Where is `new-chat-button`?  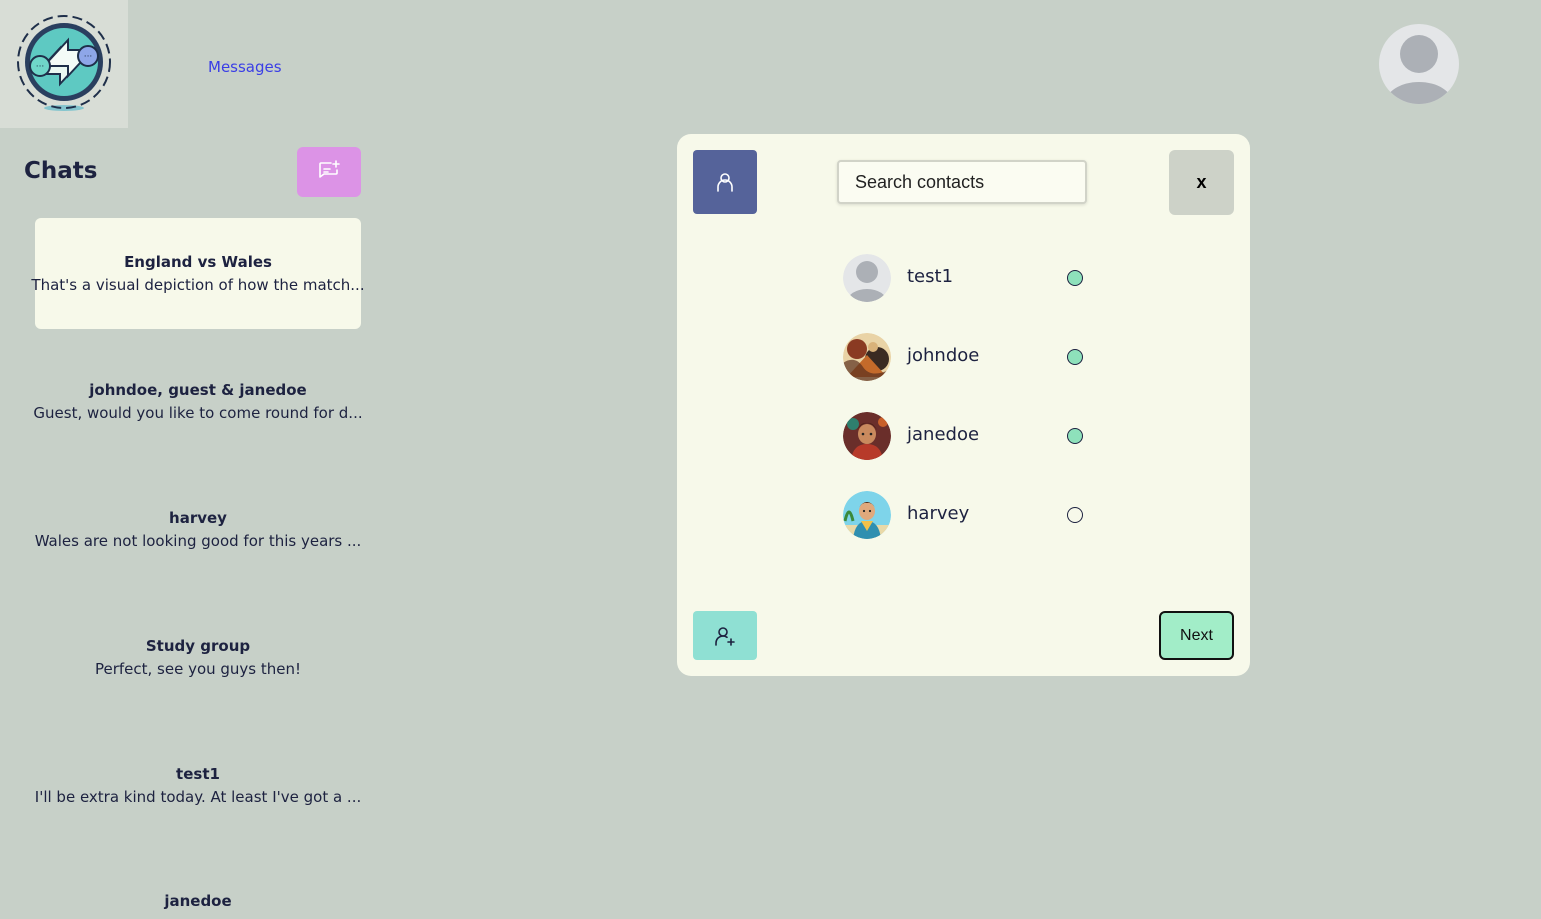
new-chat-button is located at coordinates (329, 172).